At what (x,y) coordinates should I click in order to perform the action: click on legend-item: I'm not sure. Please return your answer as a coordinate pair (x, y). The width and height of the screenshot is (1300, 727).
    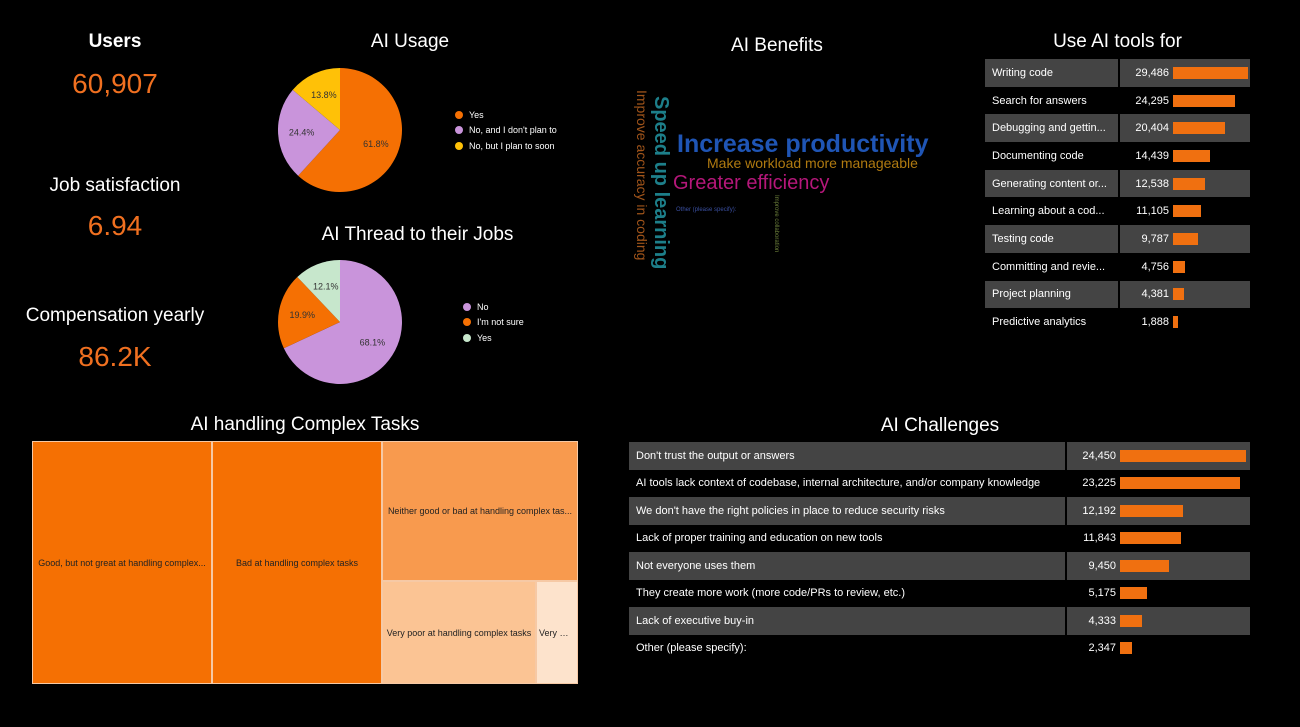
    Looking at the image, I should click on (493, 323).